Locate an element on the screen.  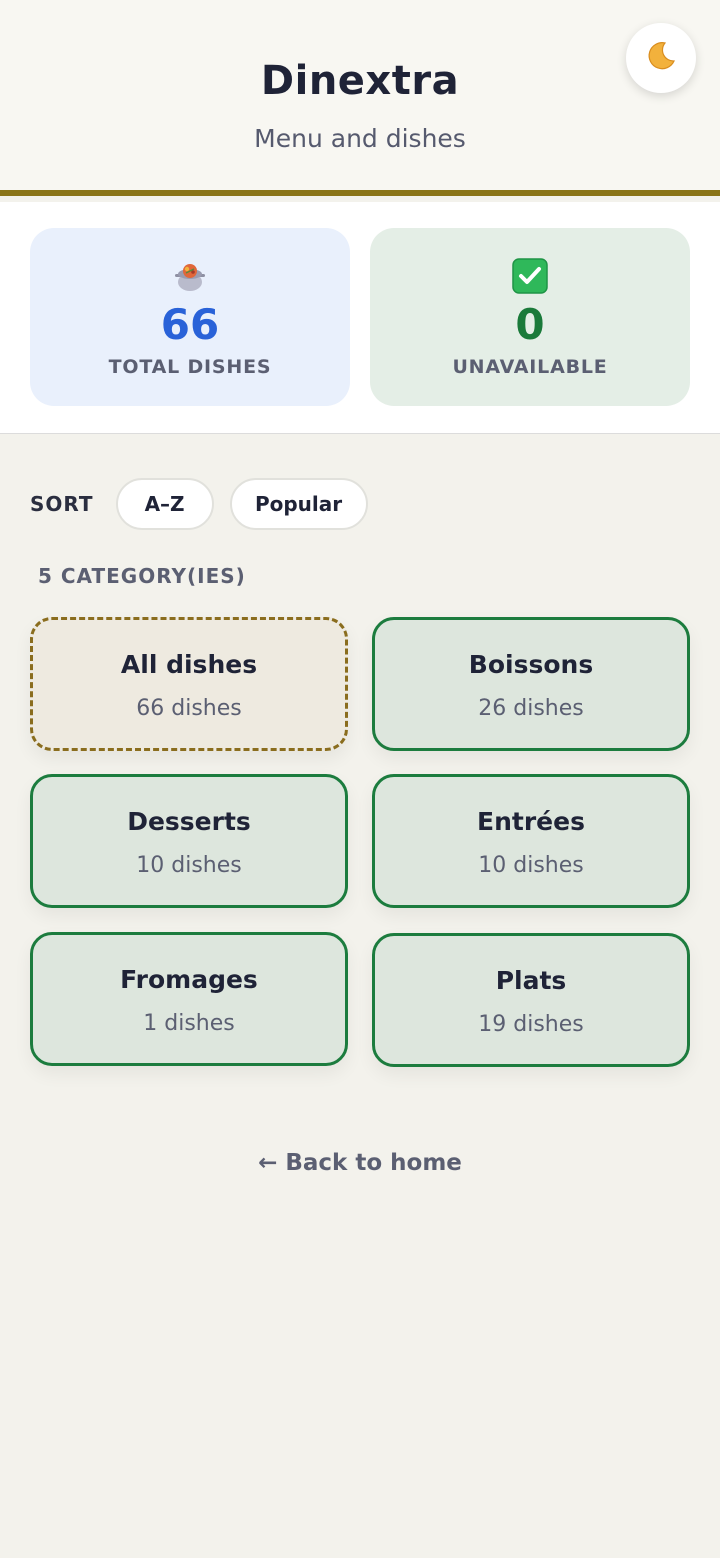
unavailable-card: 0 UNAVAILABLE is located at coordinates (530, 317).